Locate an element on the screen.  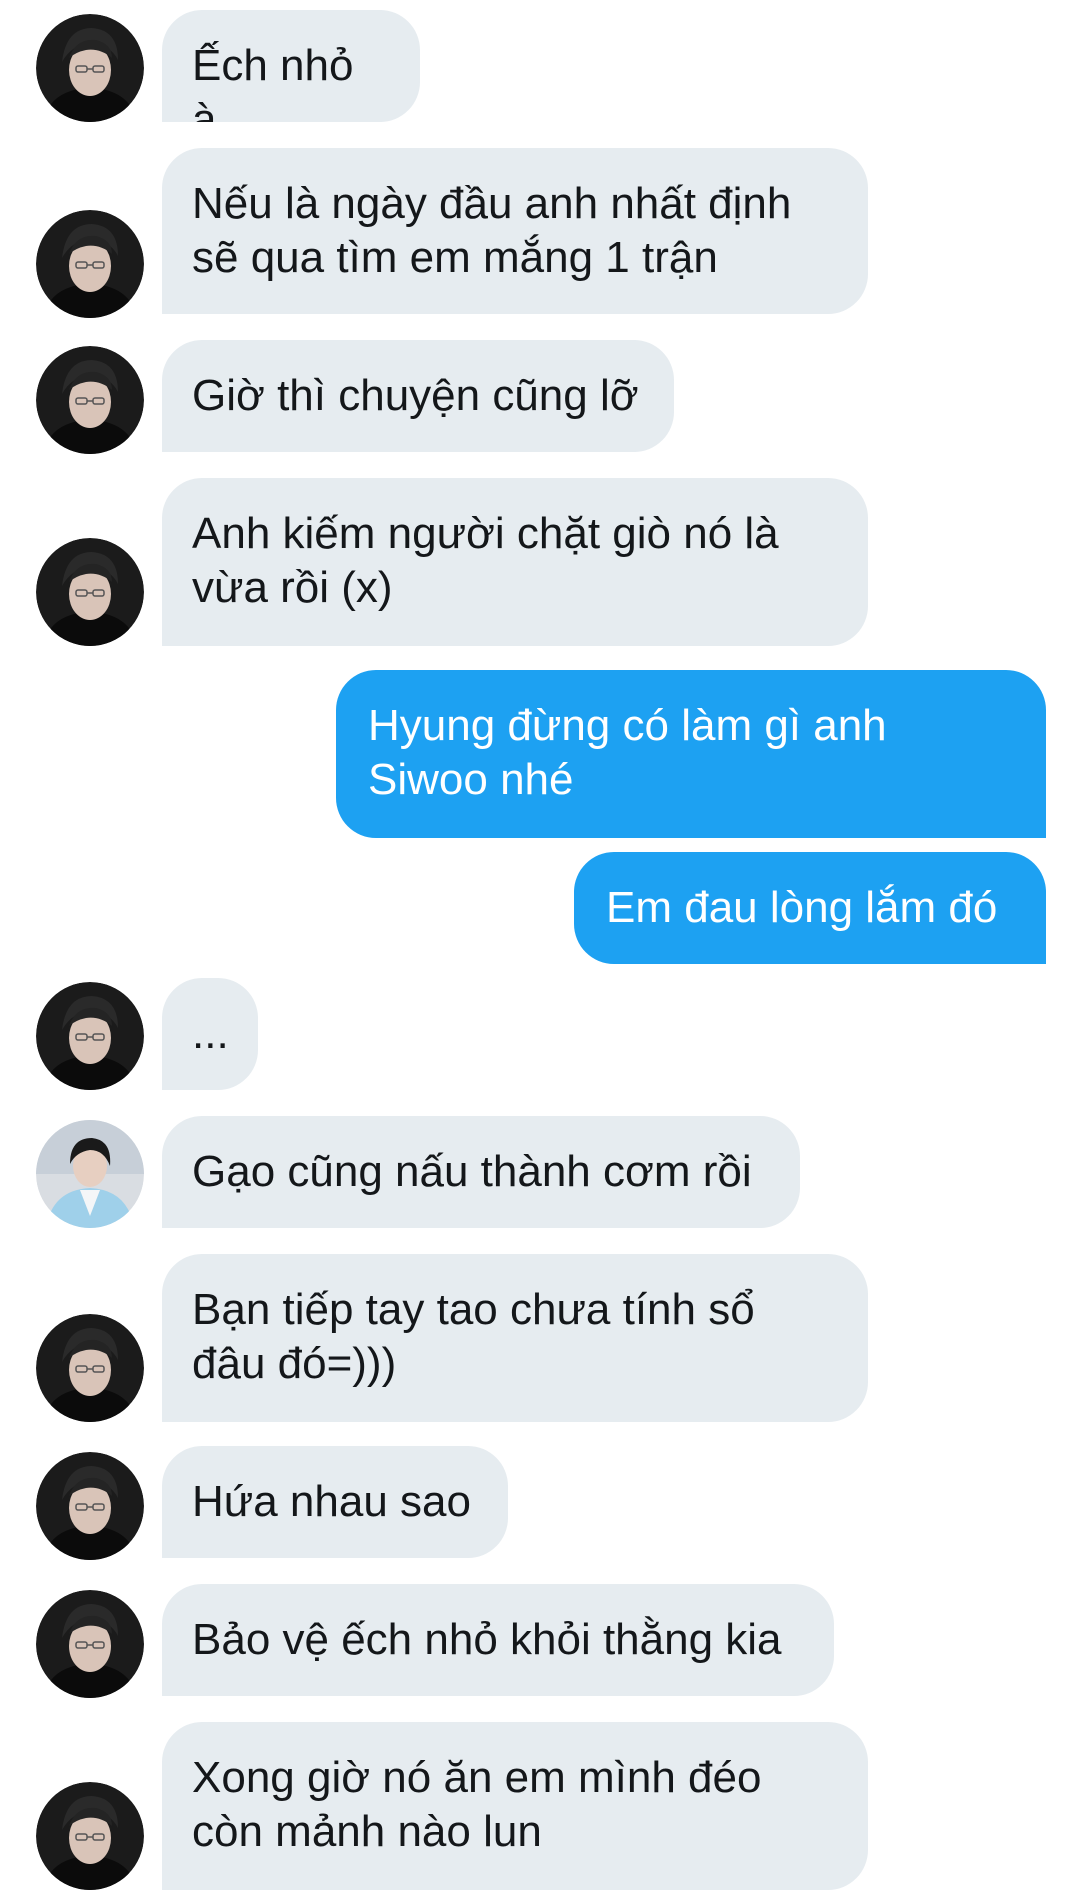
message-bubble-incoming: Gạo cũng nấu thành cơm rồi is located at coordinates (481, 1172).